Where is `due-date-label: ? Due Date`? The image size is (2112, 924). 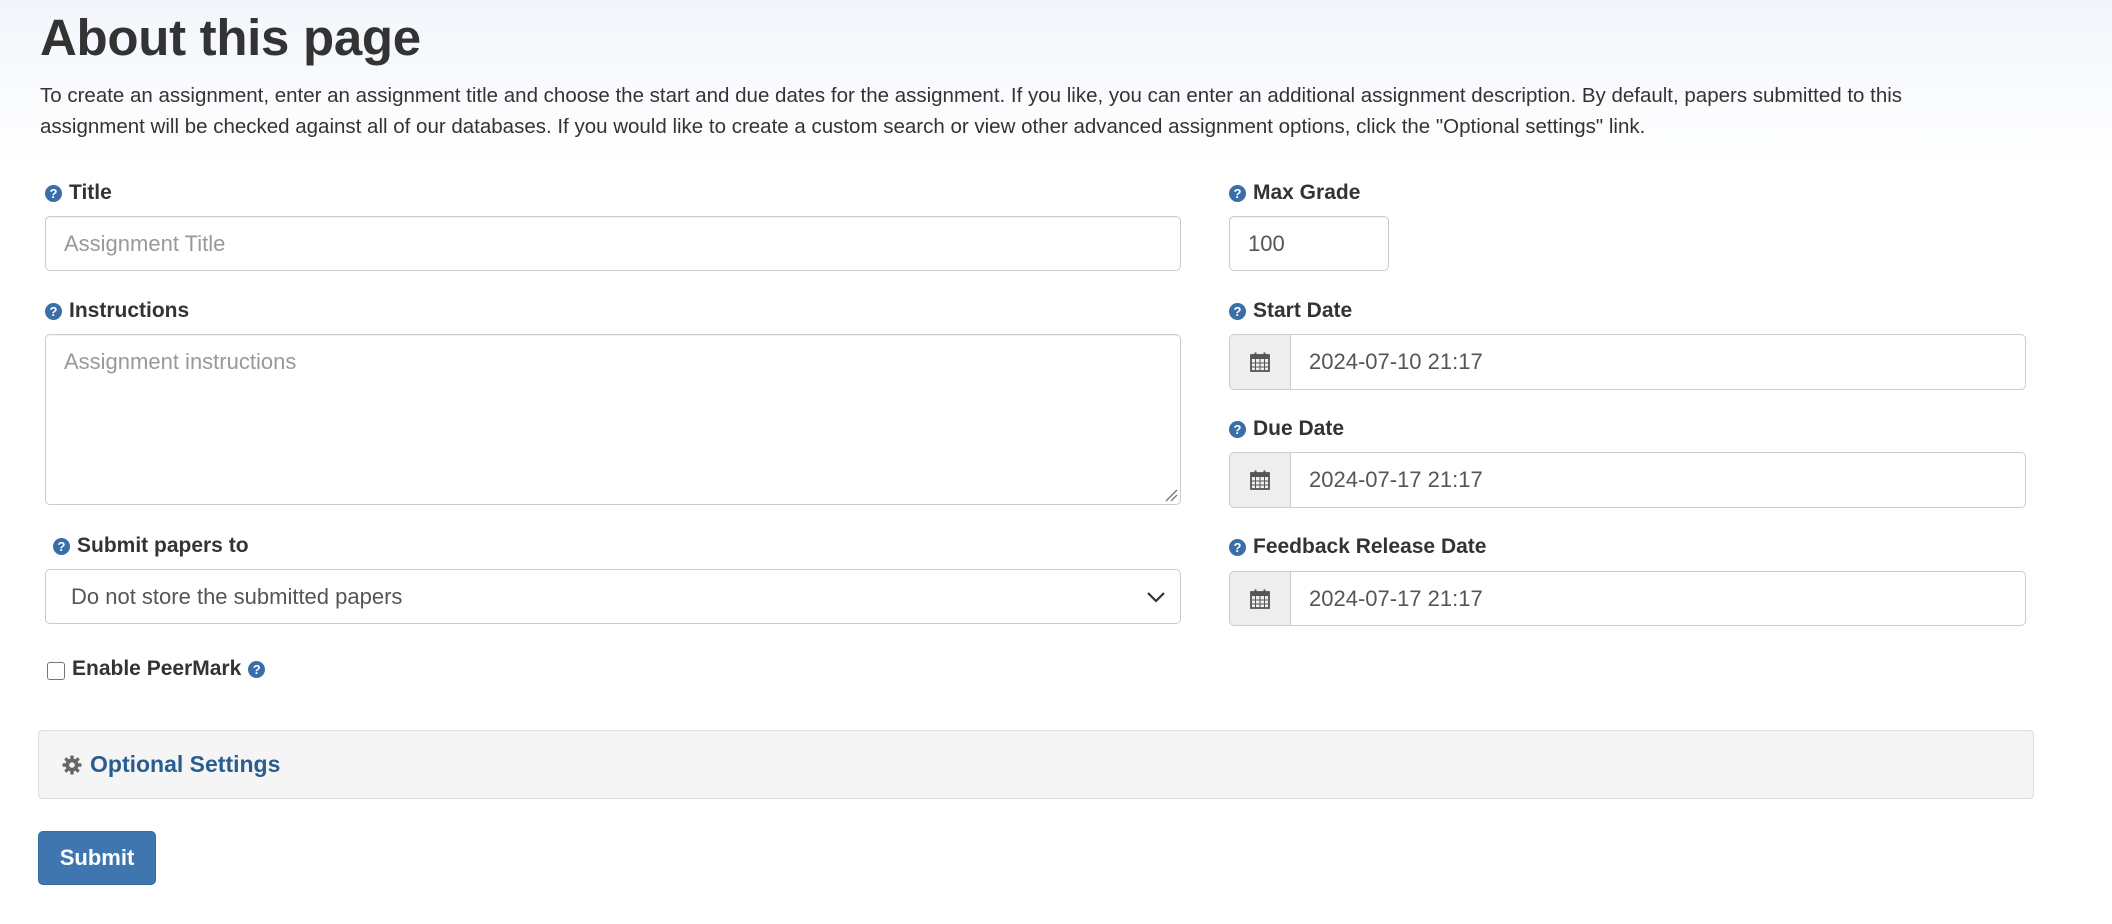 due-date-label: ? Due Date is located at coordinates (1286, 429).